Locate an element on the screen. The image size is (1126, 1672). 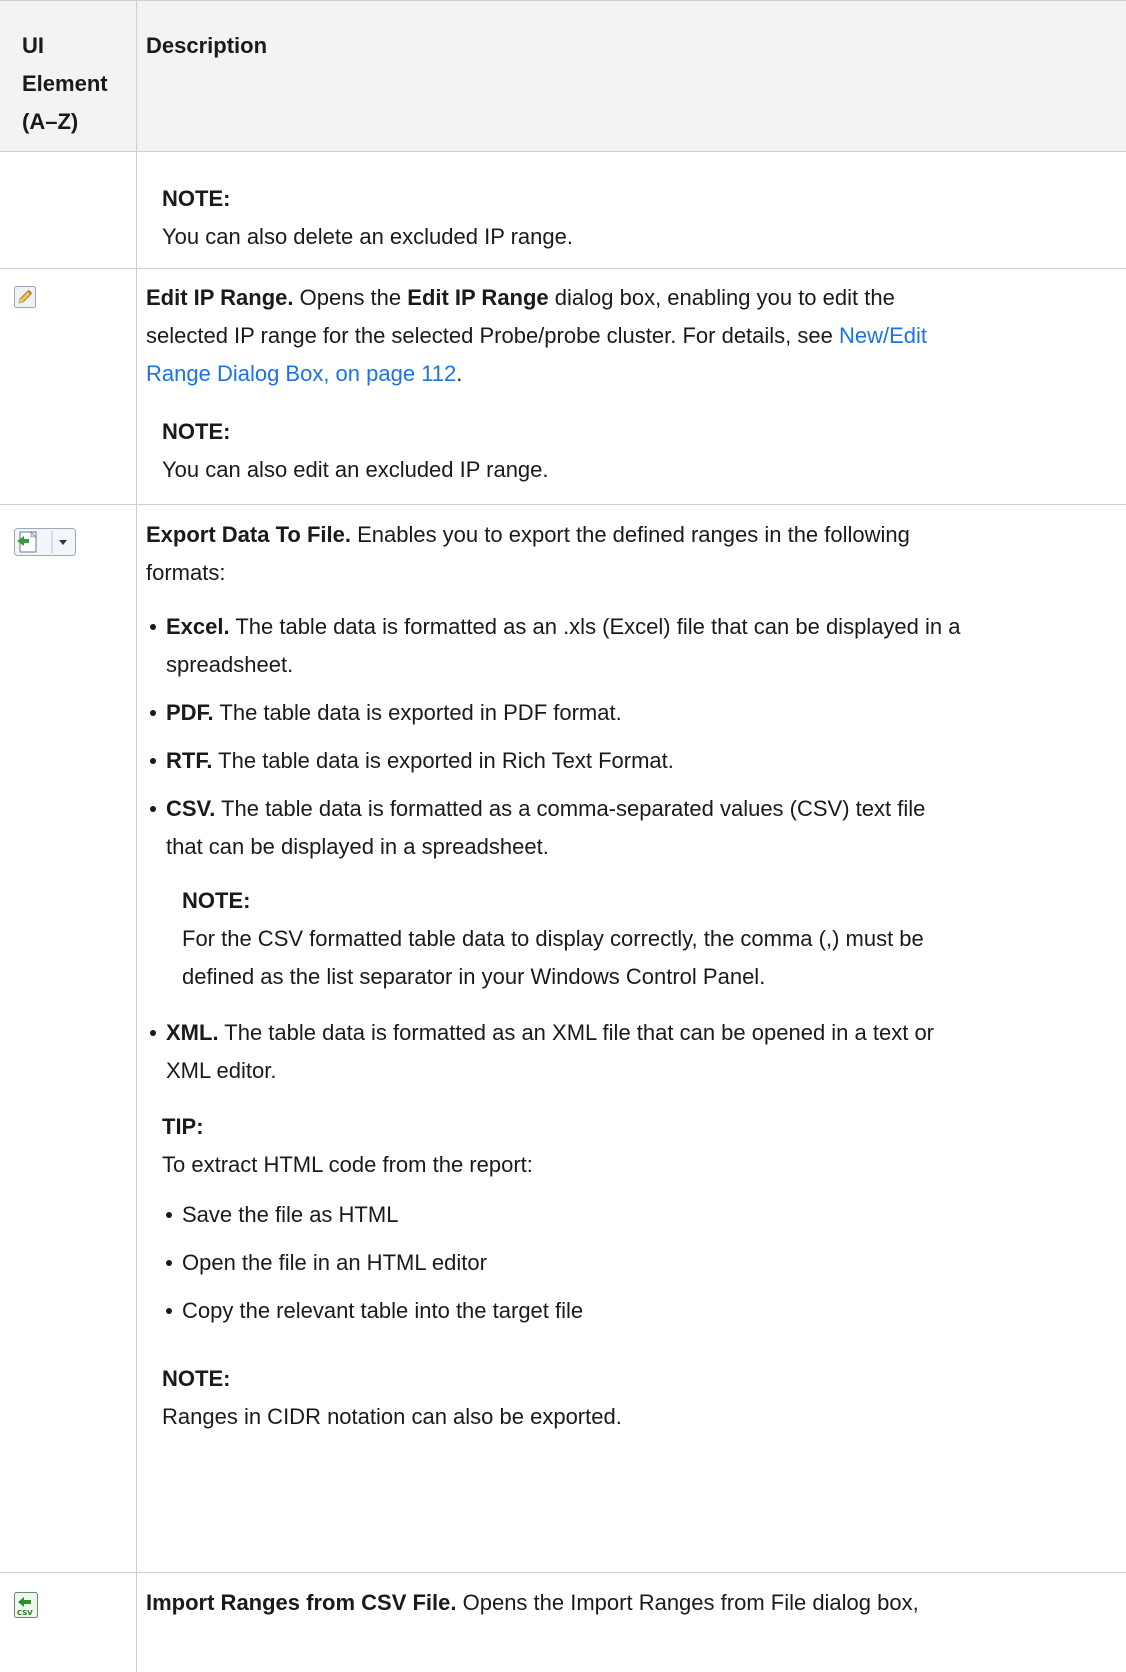
header-element-line: Element is located at coordinates (65, 83).